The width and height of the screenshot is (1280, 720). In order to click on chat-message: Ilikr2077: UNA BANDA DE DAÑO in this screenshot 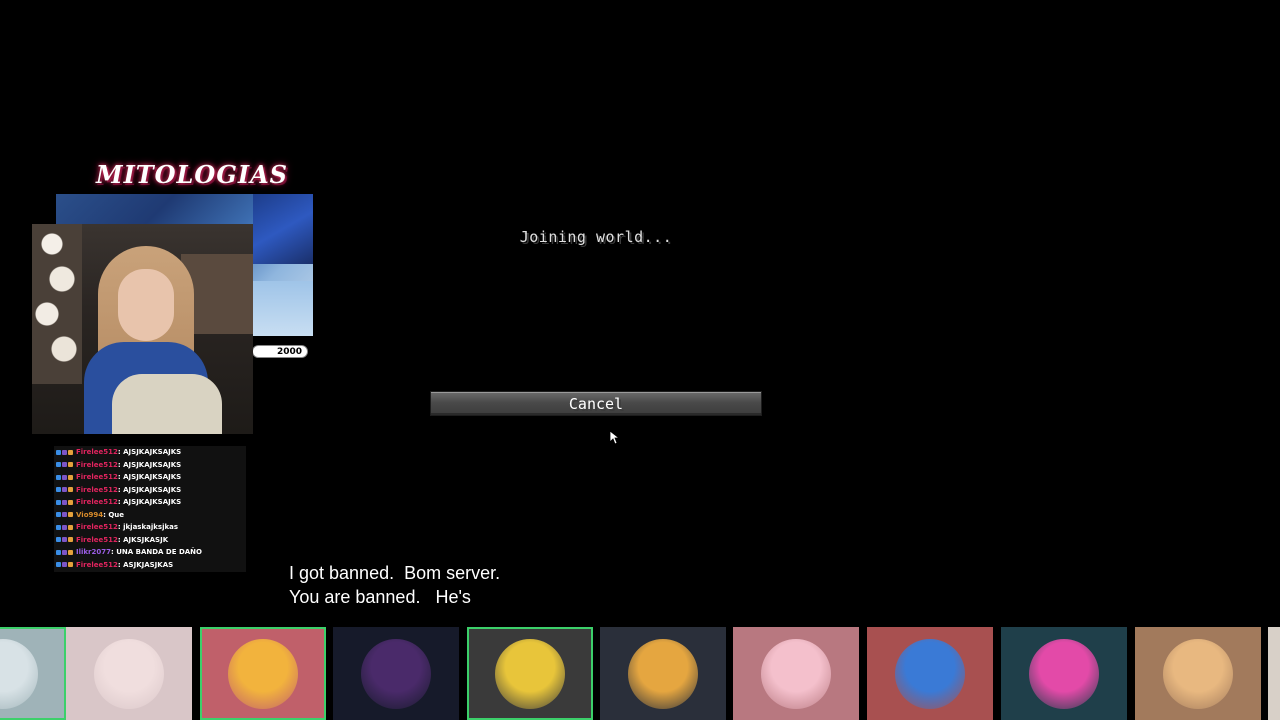, I will do `click(150, 552)`.